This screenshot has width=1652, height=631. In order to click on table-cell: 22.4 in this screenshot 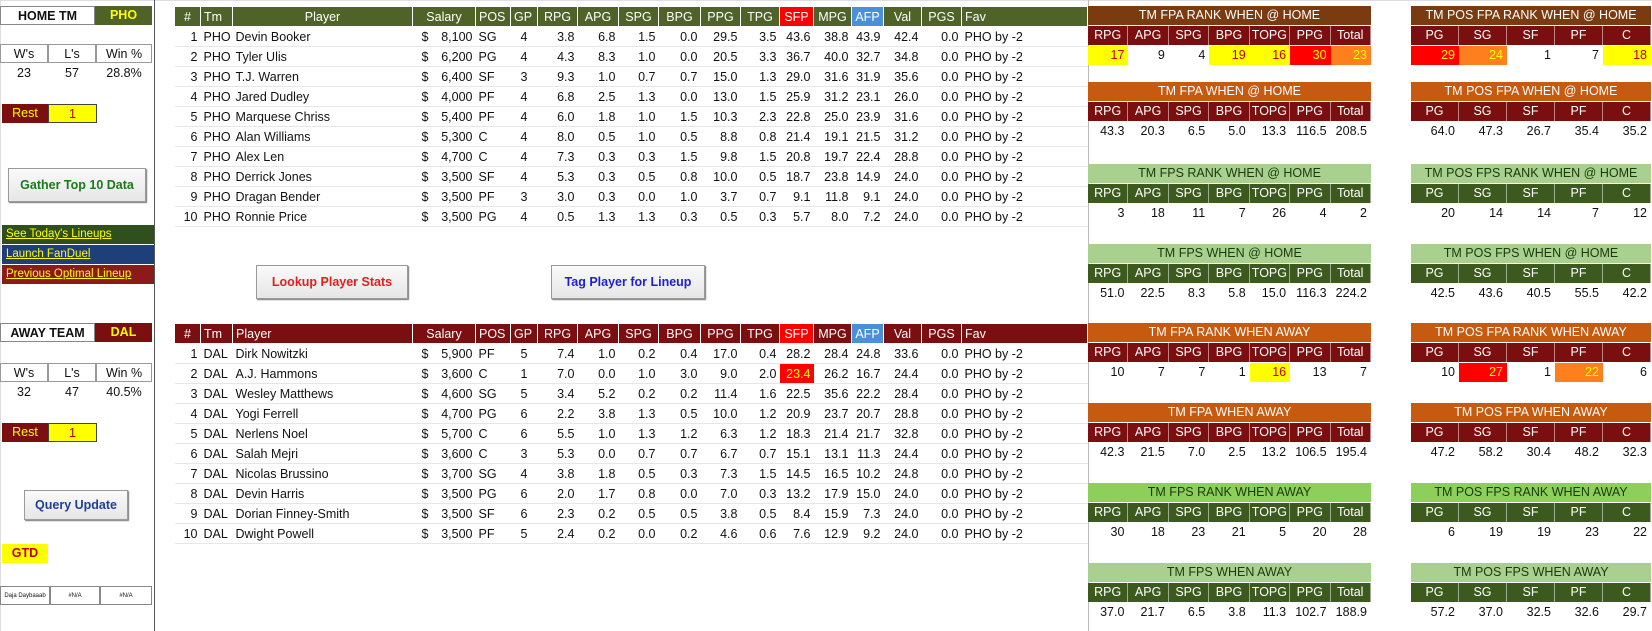, I will do `click(867, 156)`.